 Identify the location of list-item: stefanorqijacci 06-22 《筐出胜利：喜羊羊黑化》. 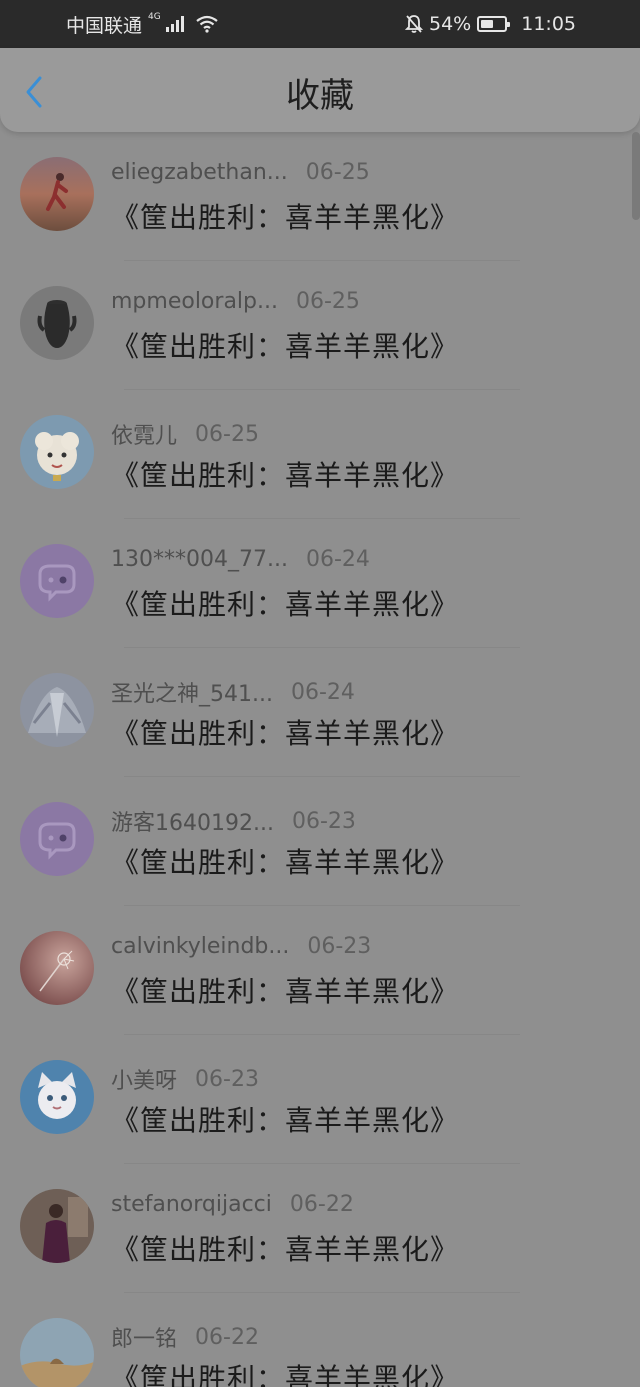
(320, 1228).